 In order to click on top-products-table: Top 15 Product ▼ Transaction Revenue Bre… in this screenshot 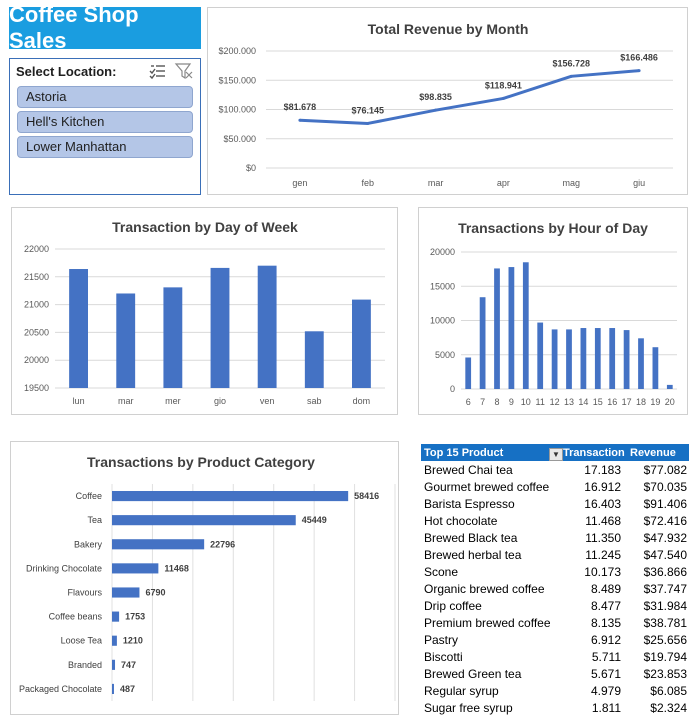, I will do `click(555, 580)`.